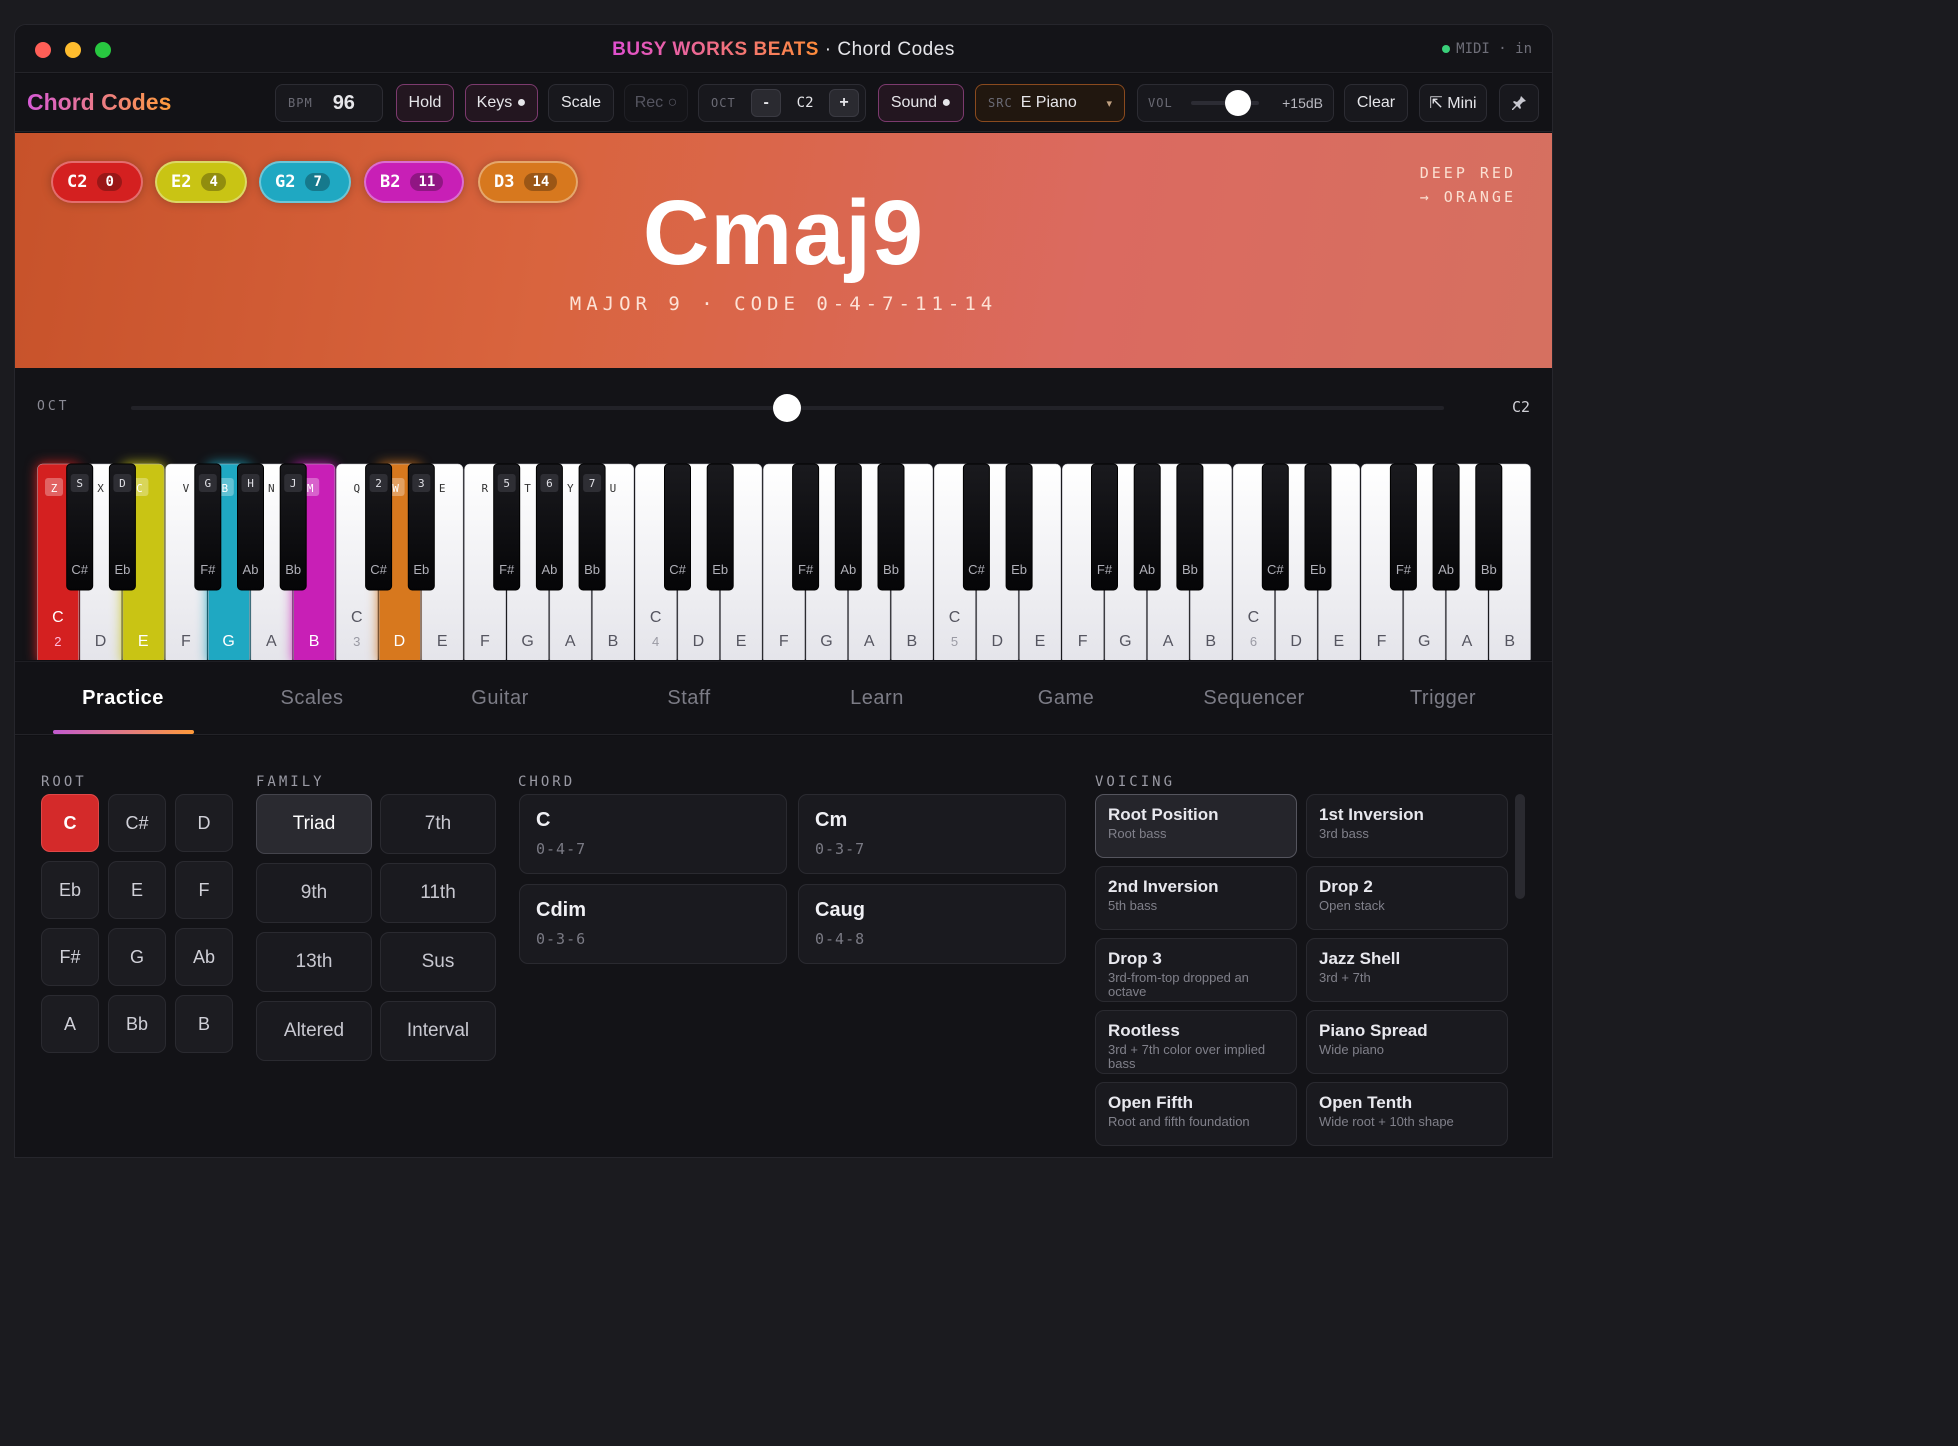  What do you see at coordinates (869, 641) in the screenshot?
I see `white-key-label: A` at bounding box center [869, 641].